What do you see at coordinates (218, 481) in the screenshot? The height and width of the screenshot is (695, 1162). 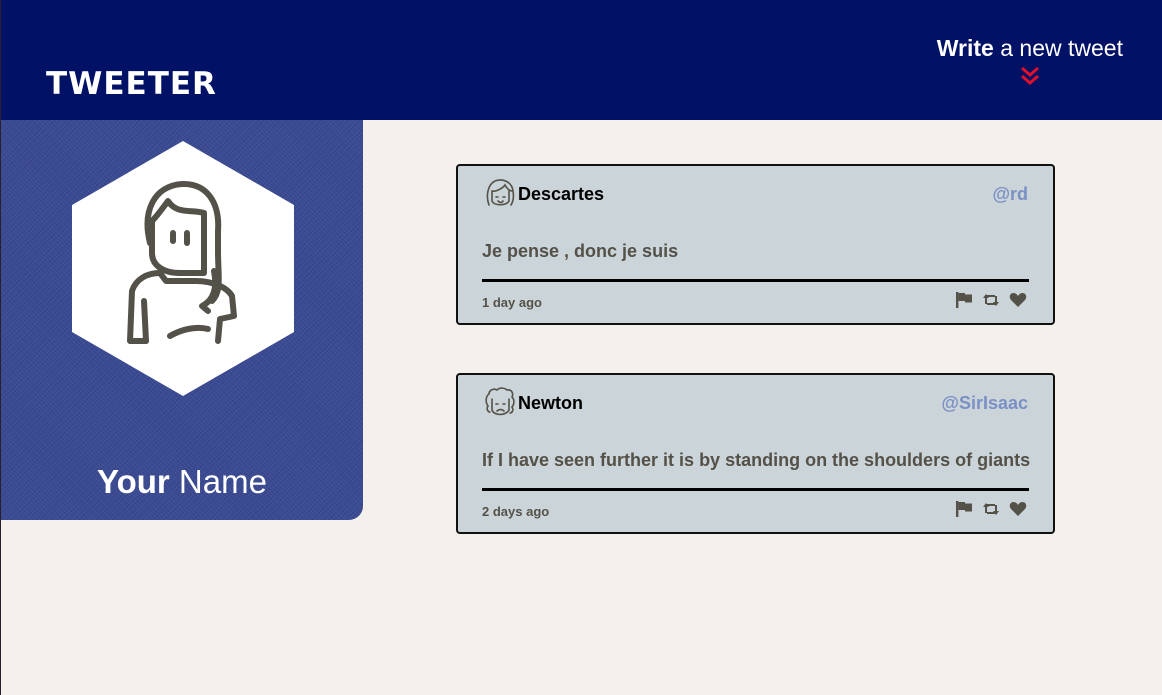 I see `profile-name-rest: Name` at bounding box center [218, 481].